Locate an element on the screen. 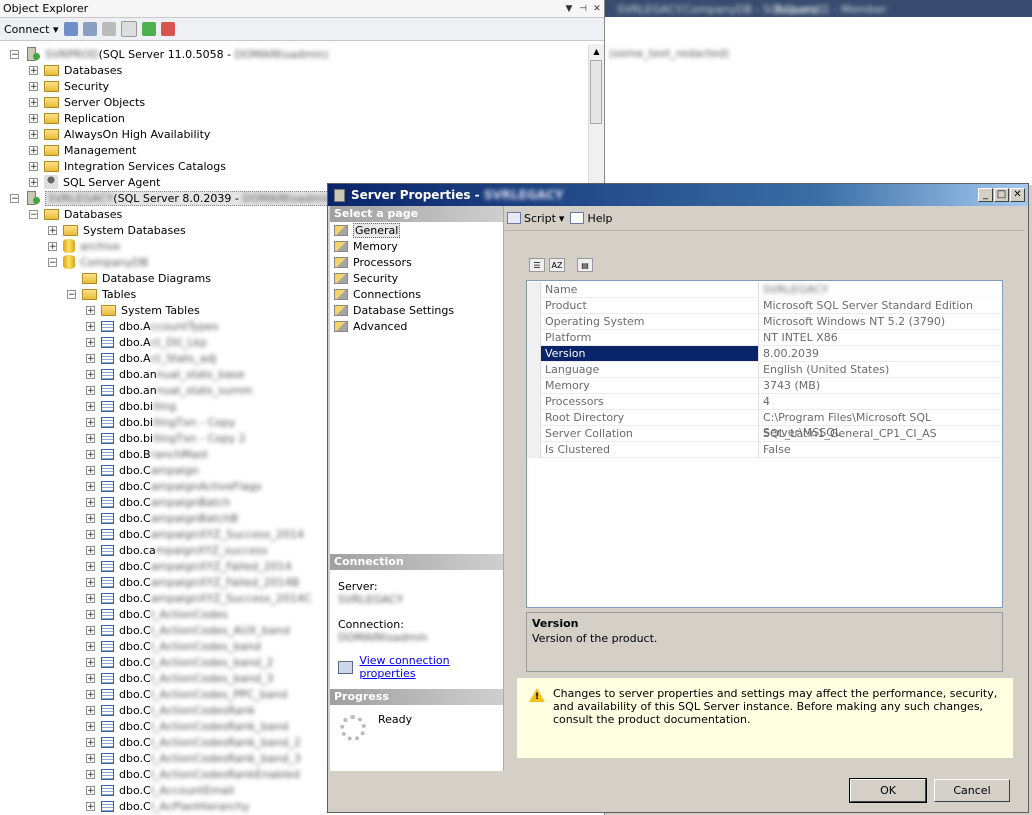 Image resolution: width=1032 pixels, height=815 pixels. tree-node-table: + dbo.CampaignActiveFlags is located at coordinates (174, 486).